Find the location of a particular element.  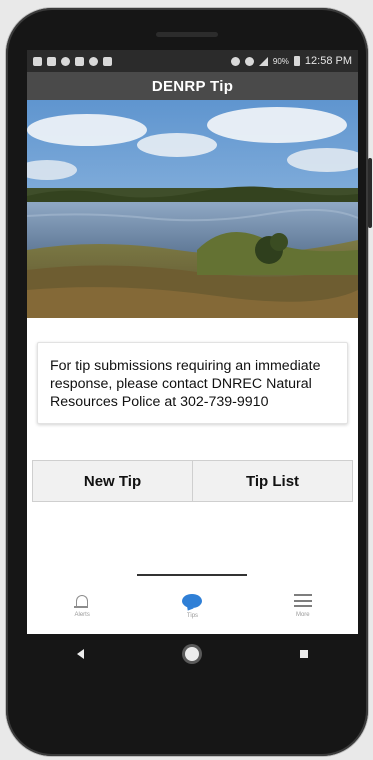

nav-tips: Tips is located at coordinates (192, 606).